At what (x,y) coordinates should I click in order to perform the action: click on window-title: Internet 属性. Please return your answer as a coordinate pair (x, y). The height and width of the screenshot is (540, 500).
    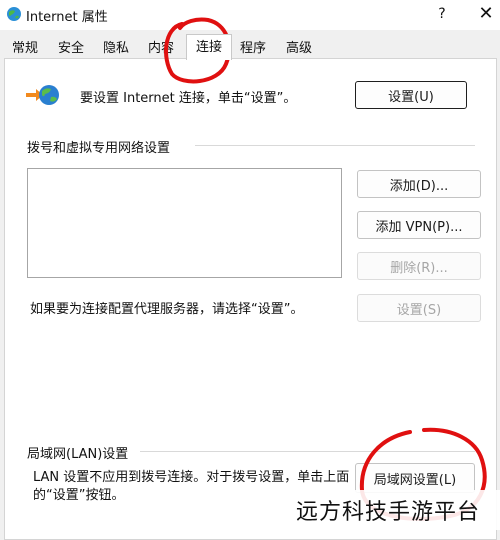
    Looking at the image, I should click on (67, 17).